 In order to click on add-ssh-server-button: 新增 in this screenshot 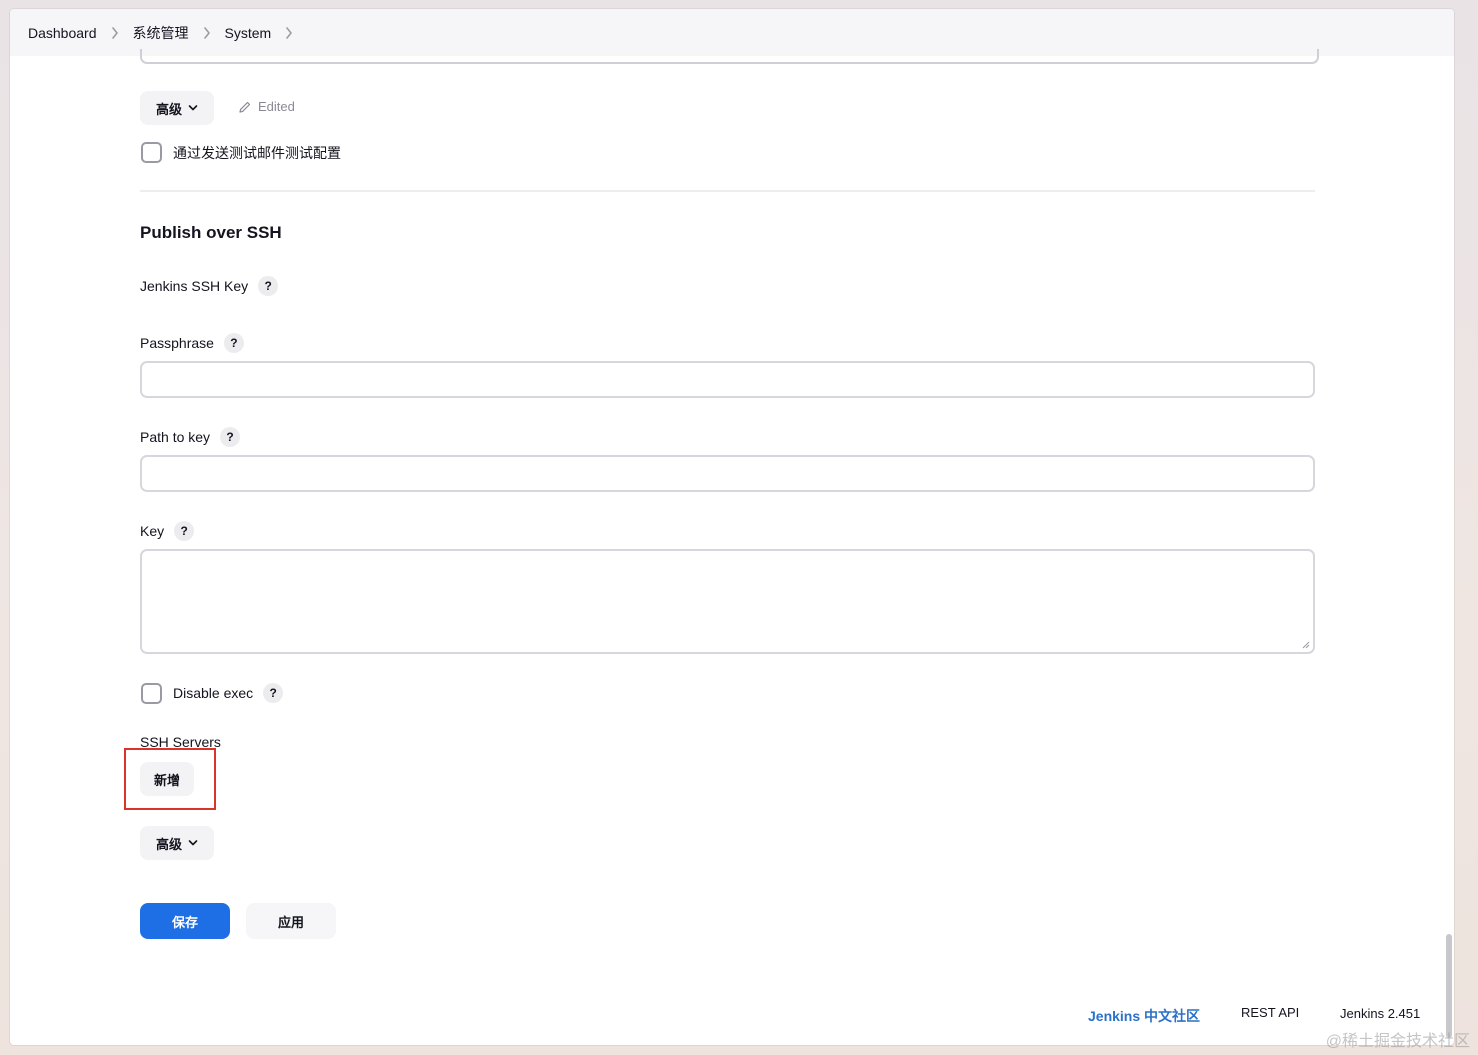, I will do `click(167, 779)`.